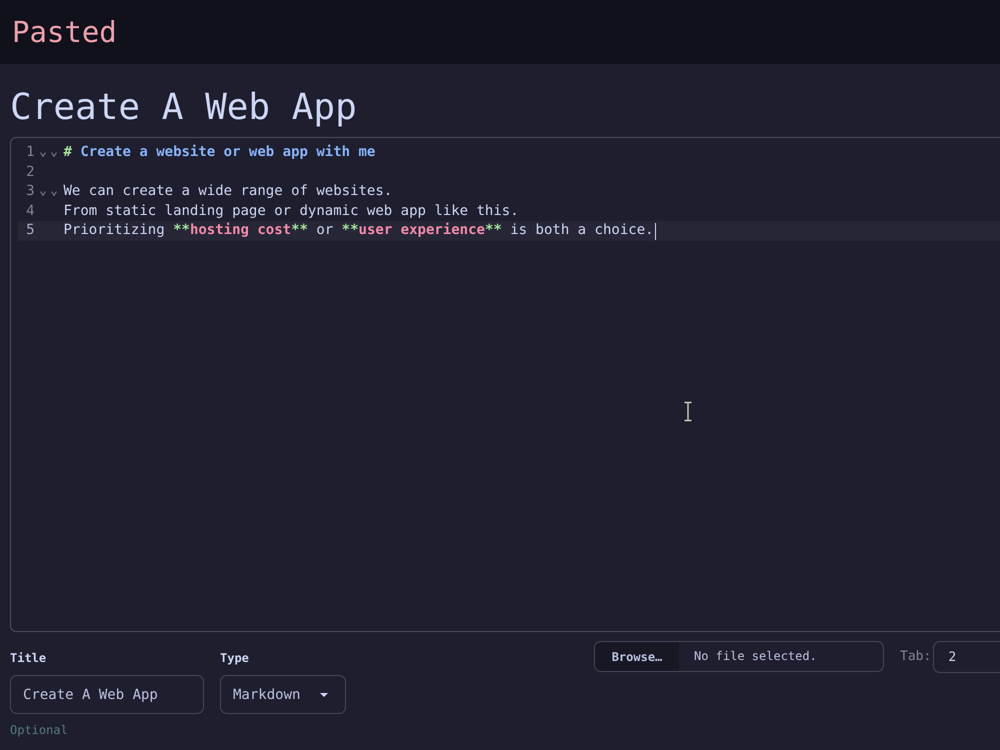 The height and width of the screenshot is (750, 1000). I want to click on file-picker: Browse… No file selected., so click(739, 656).